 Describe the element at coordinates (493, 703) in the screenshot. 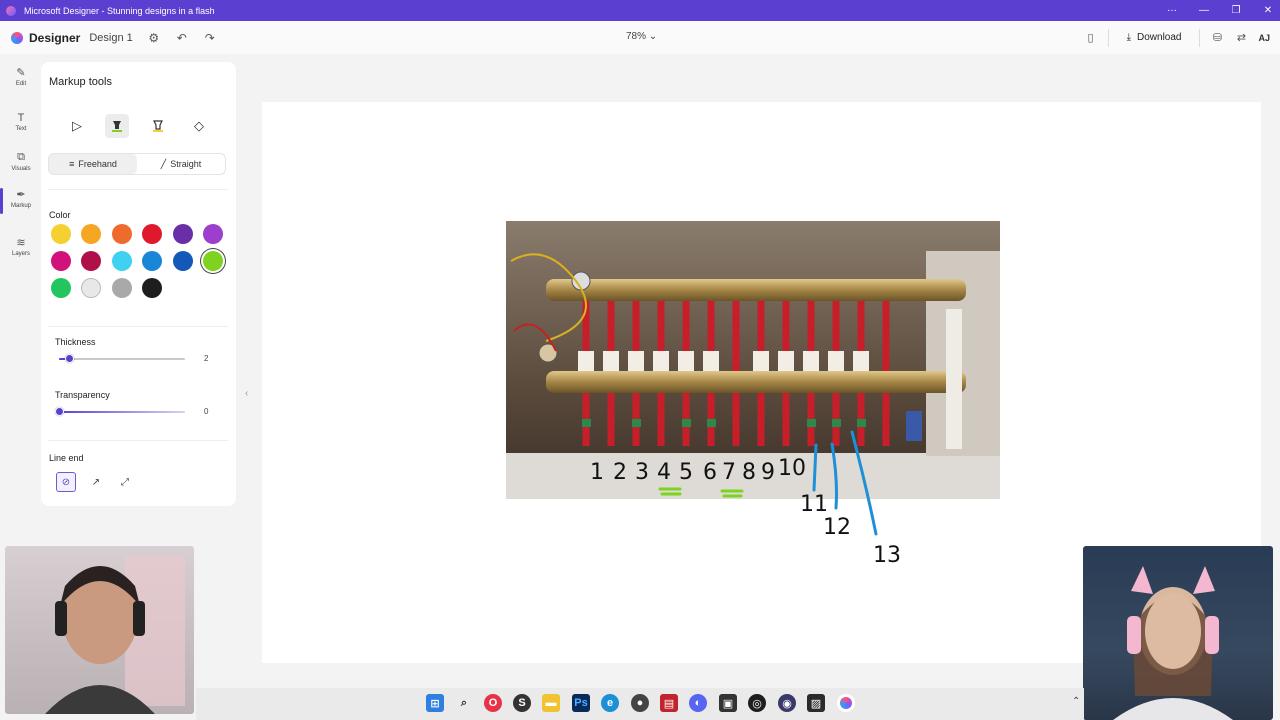

I see `opera-icon: O` at that location.